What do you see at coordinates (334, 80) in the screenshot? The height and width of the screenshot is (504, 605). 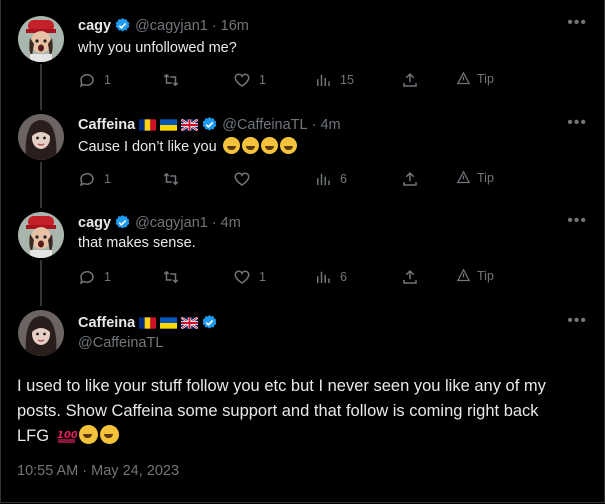 I see `views-button: 15` at bounding box center [334, 80].